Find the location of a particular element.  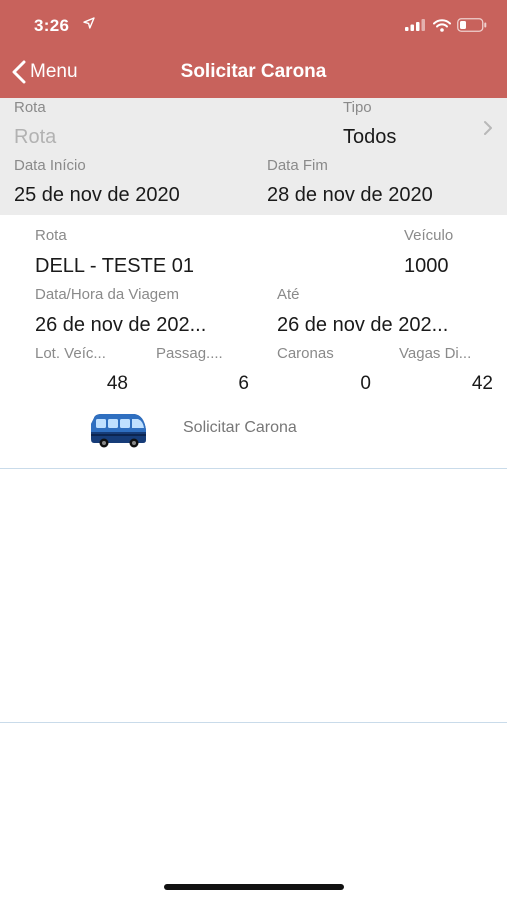

list-separator is located at coordinates (253, 722).